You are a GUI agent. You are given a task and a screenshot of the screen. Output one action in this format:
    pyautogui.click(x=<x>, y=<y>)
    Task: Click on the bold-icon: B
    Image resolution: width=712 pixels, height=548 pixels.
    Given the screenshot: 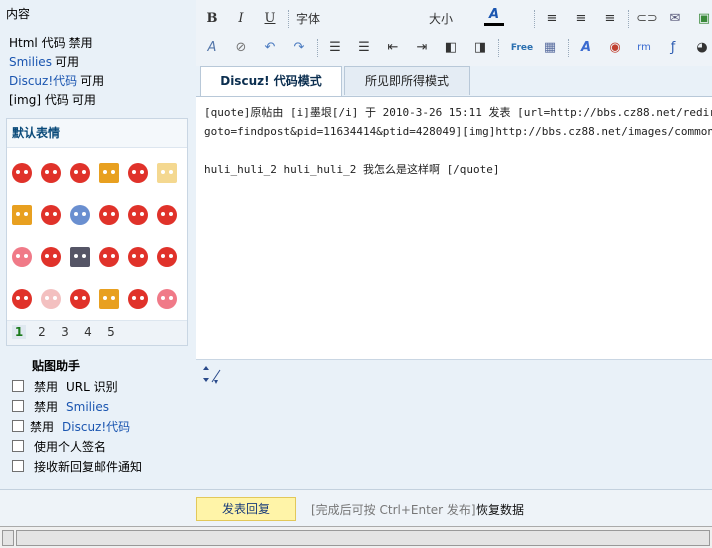 What is the action you would take?
    pyautogui.click(x=212, y=19)
    